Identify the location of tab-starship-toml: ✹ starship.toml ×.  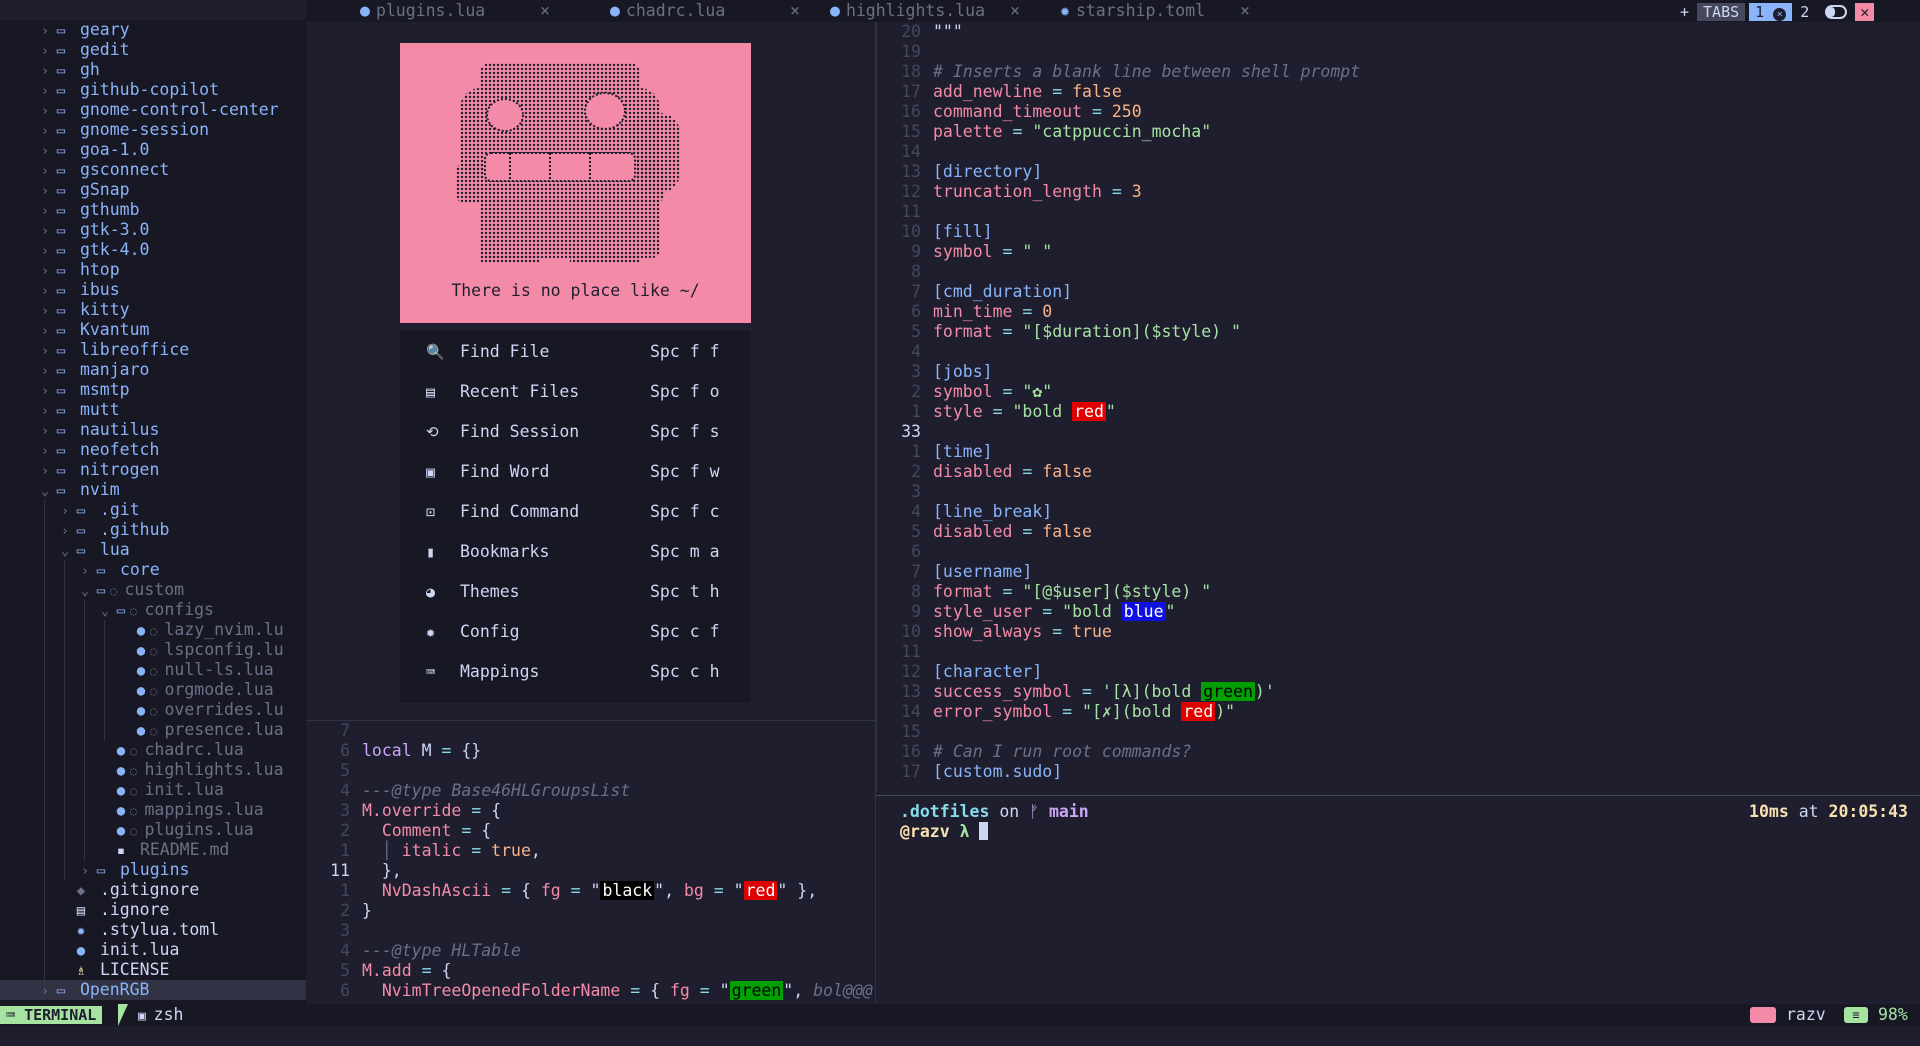
(1175, 11).